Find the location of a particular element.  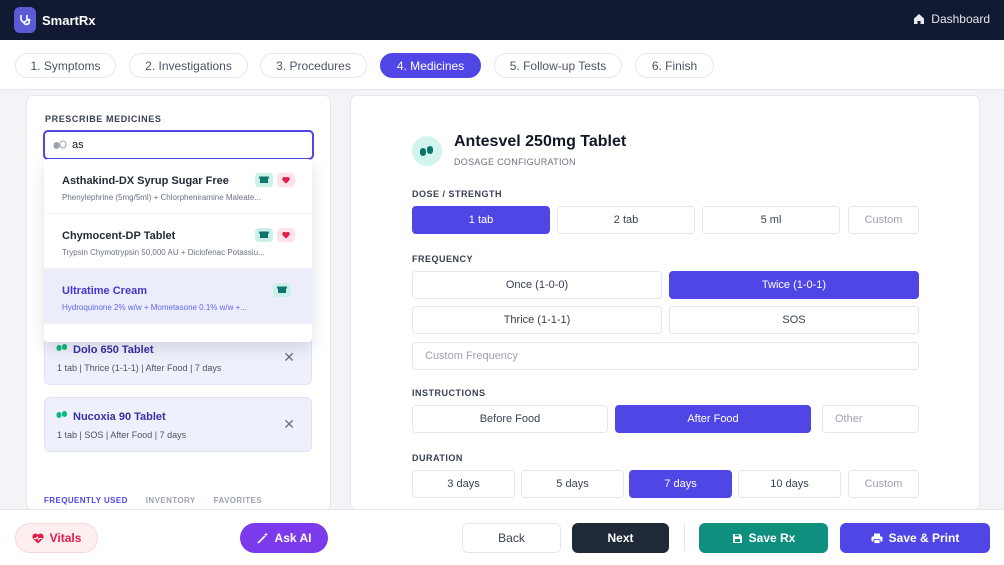

tab-favorites: FAVORITES is located at coordinates (238, 500).